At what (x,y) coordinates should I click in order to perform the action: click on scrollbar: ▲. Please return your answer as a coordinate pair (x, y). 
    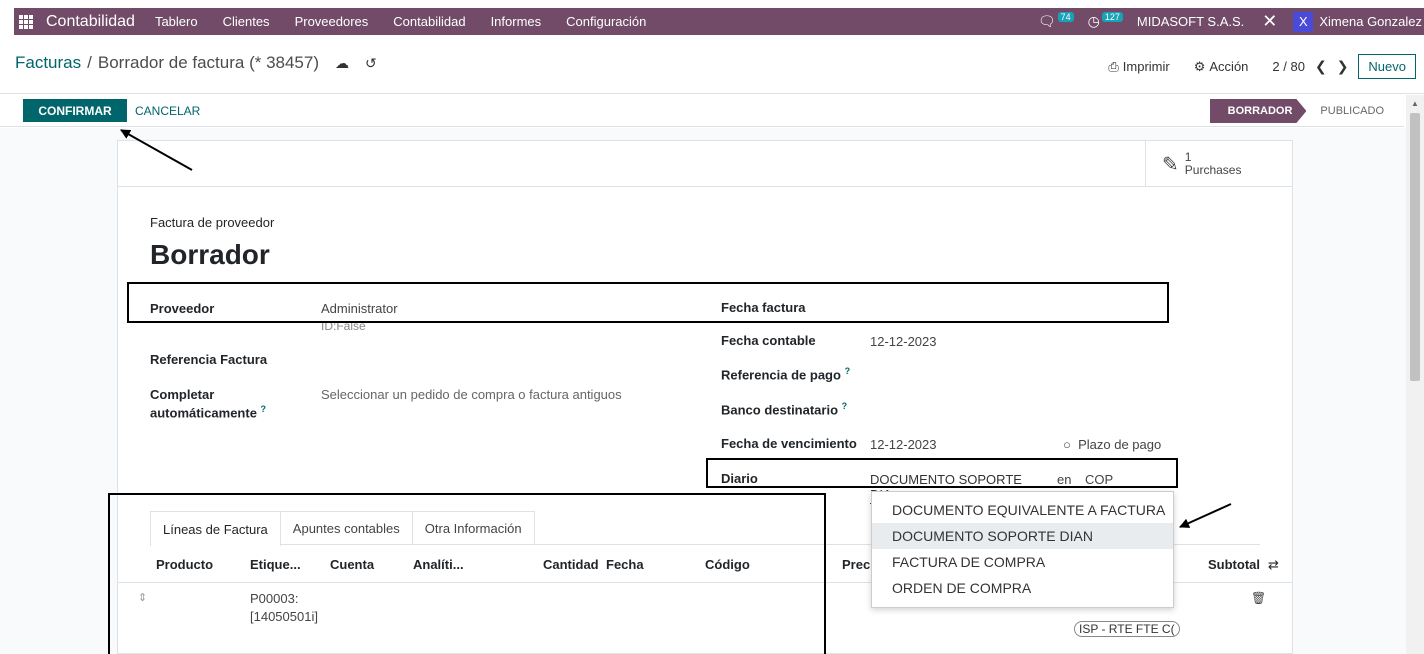
    Looking at the image, I should click on (1415, 374).